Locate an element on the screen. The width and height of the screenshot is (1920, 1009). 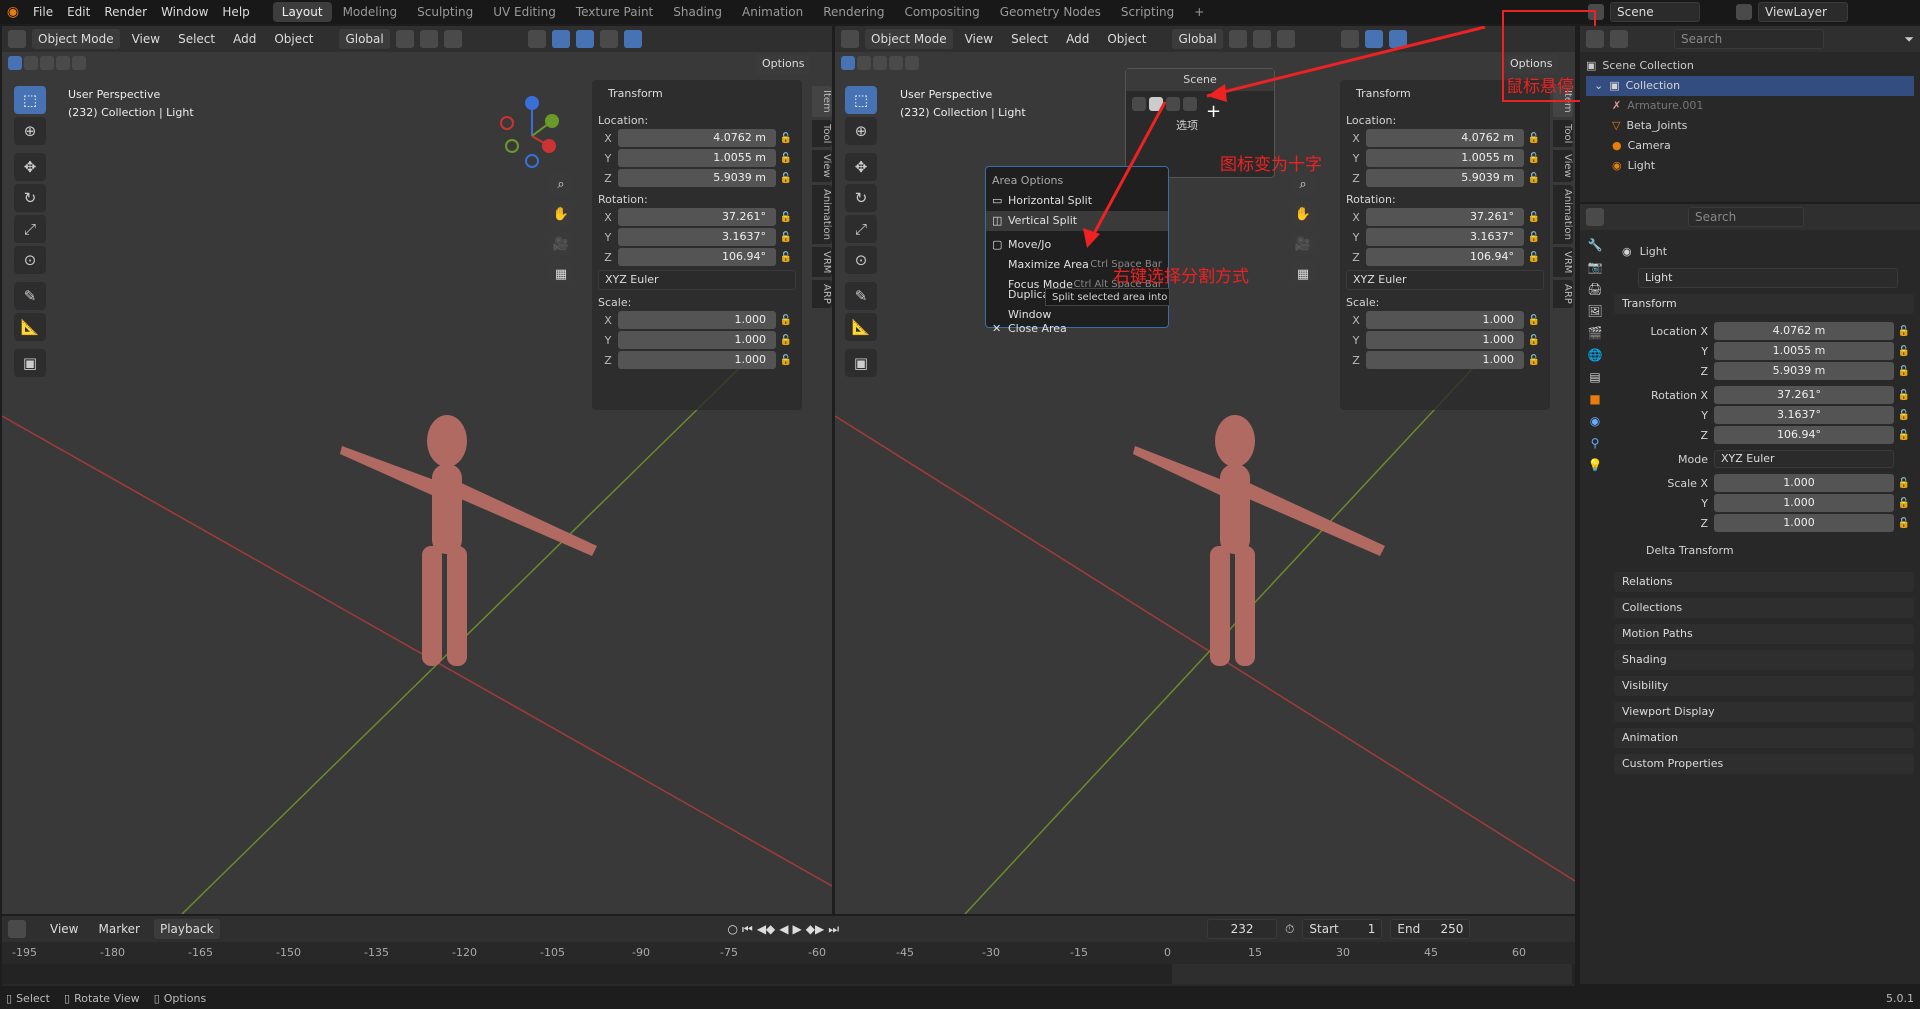
menu-add: Add is located at coordinates (244, 39).